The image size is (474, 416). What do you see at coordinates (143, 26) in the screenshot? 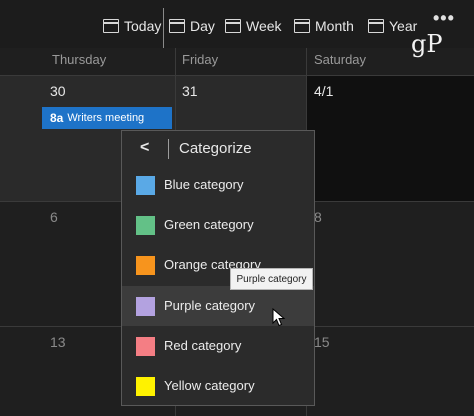
I see `today-label: Today` at bounding box center [143, 26].